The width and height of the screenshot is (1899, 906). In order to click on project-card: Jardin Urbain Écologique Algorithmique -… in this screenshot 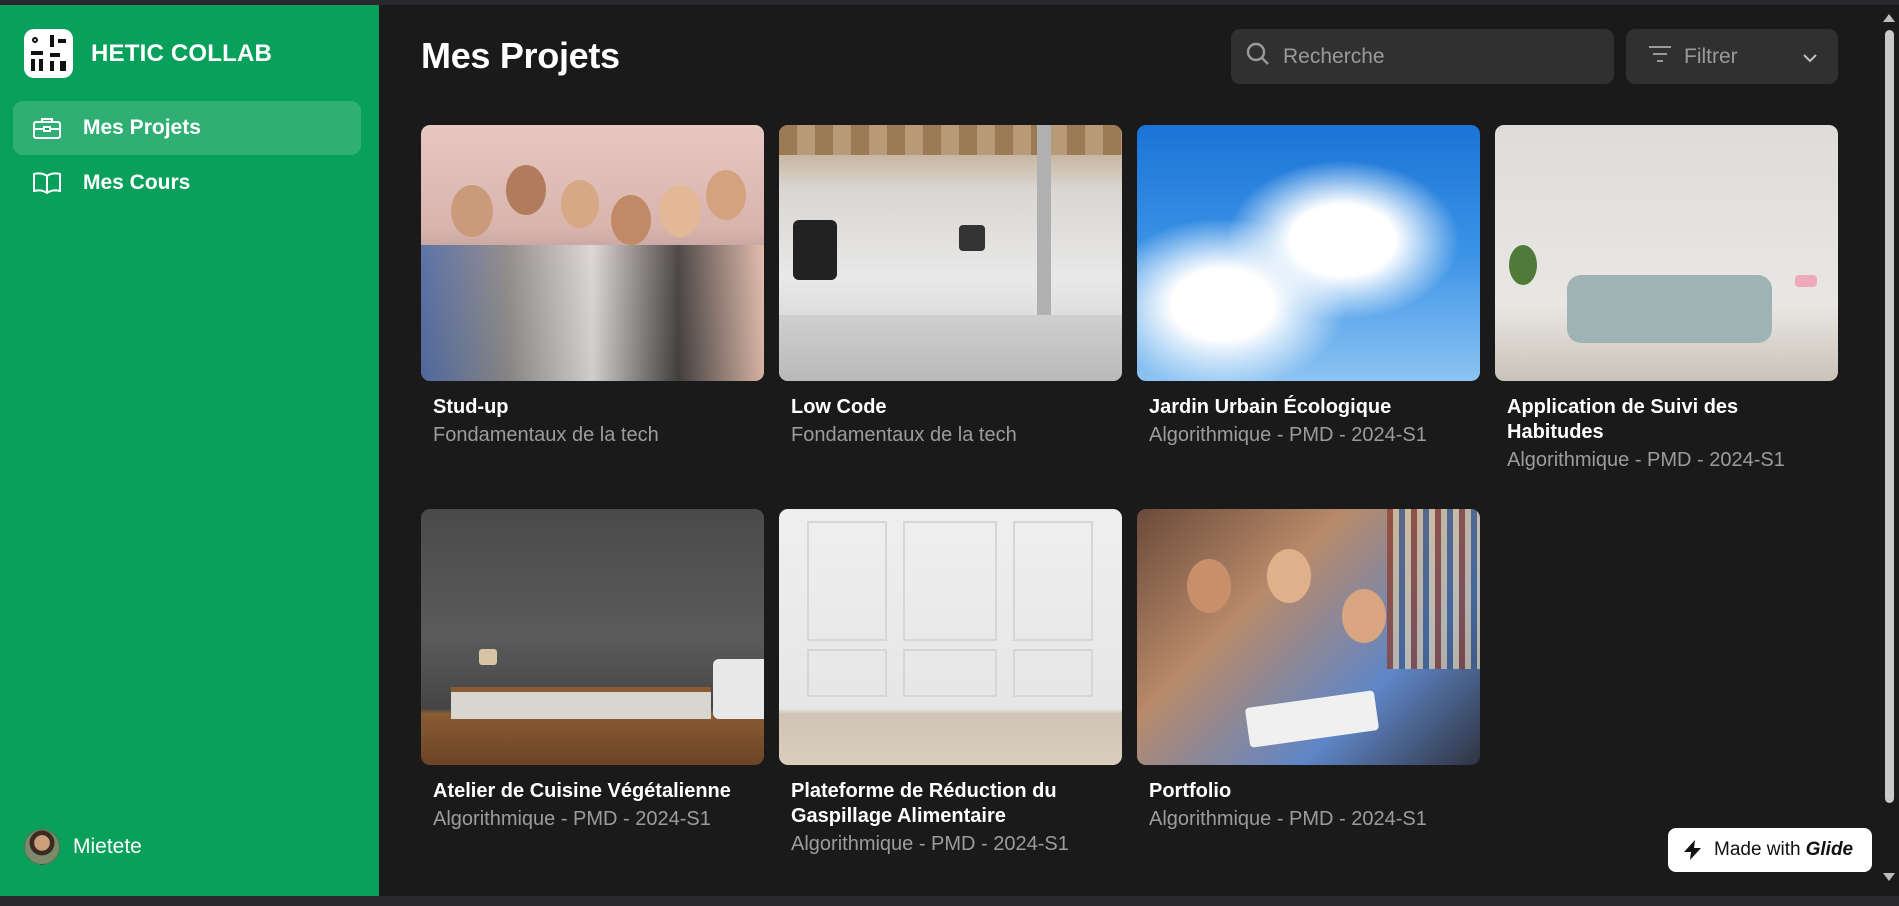, I will do `click(1308, 286)`.